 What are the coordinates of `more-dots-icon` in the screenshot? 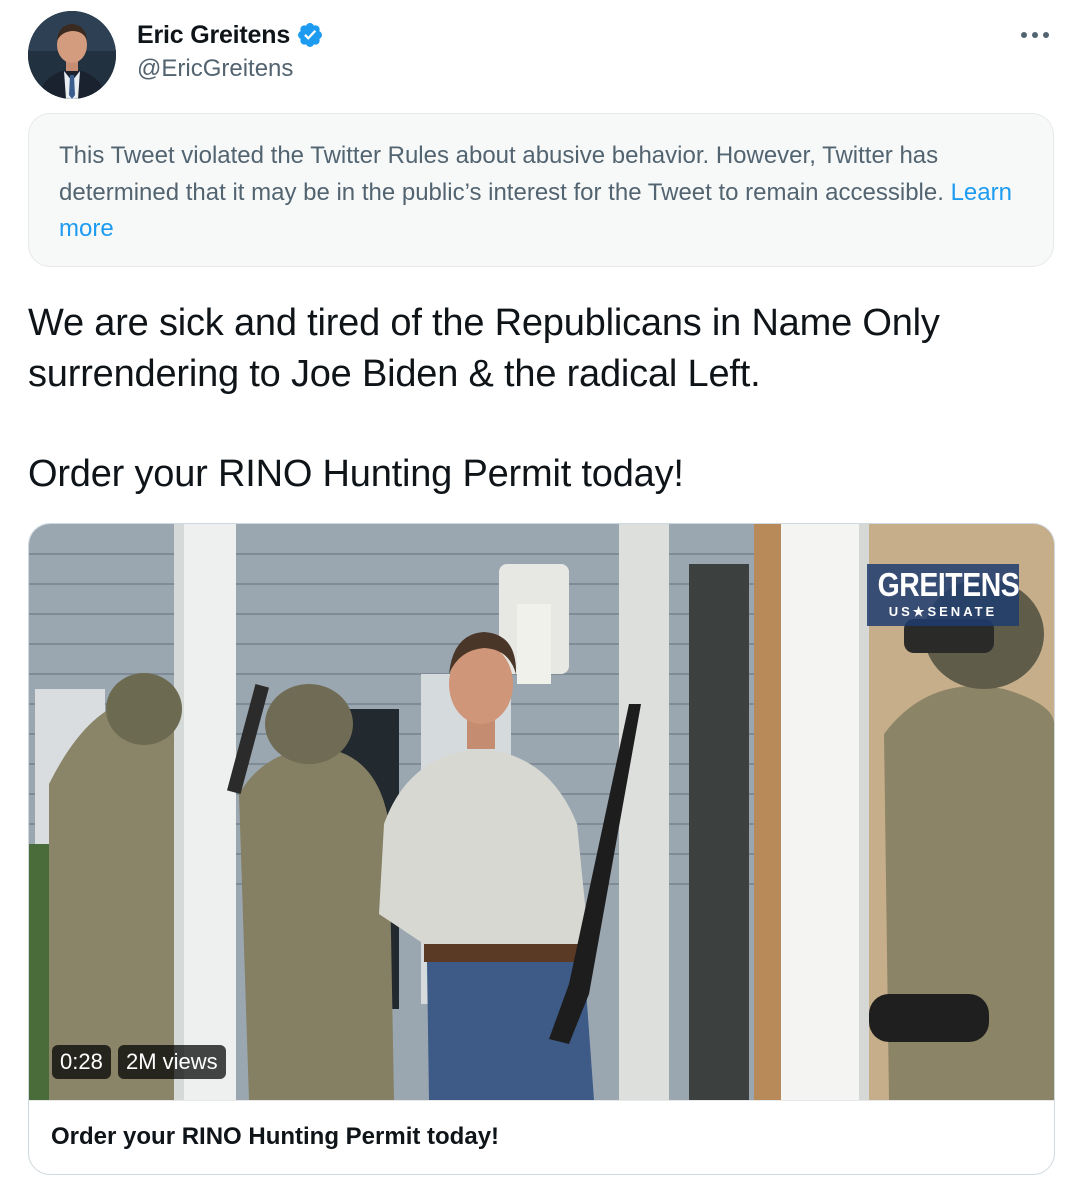 It's located at (1035, 35).